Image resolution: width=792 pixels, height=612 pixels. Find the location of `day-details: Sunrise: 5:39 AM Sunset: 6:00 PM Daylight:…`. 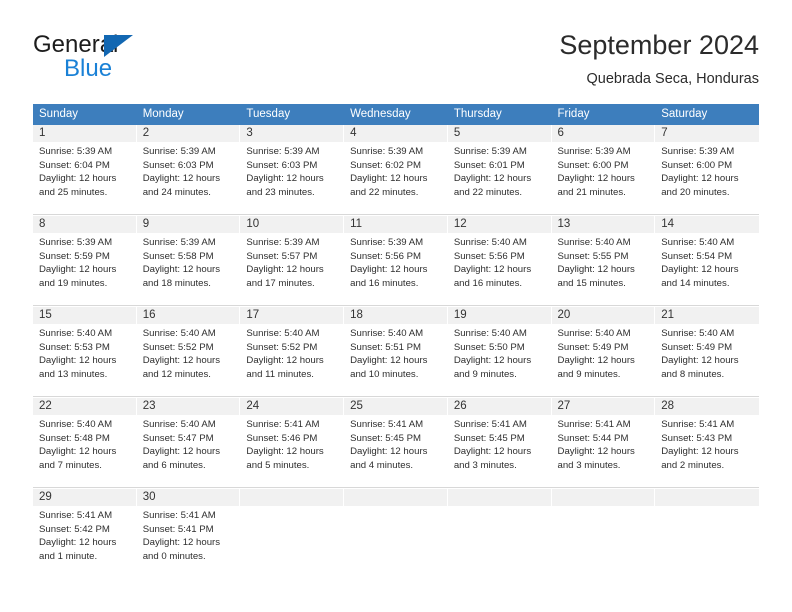

day-details: Sunrise: 5:39 AM Sunset: 6:00 PM Daylight:… is located at coordinates (603, 170).